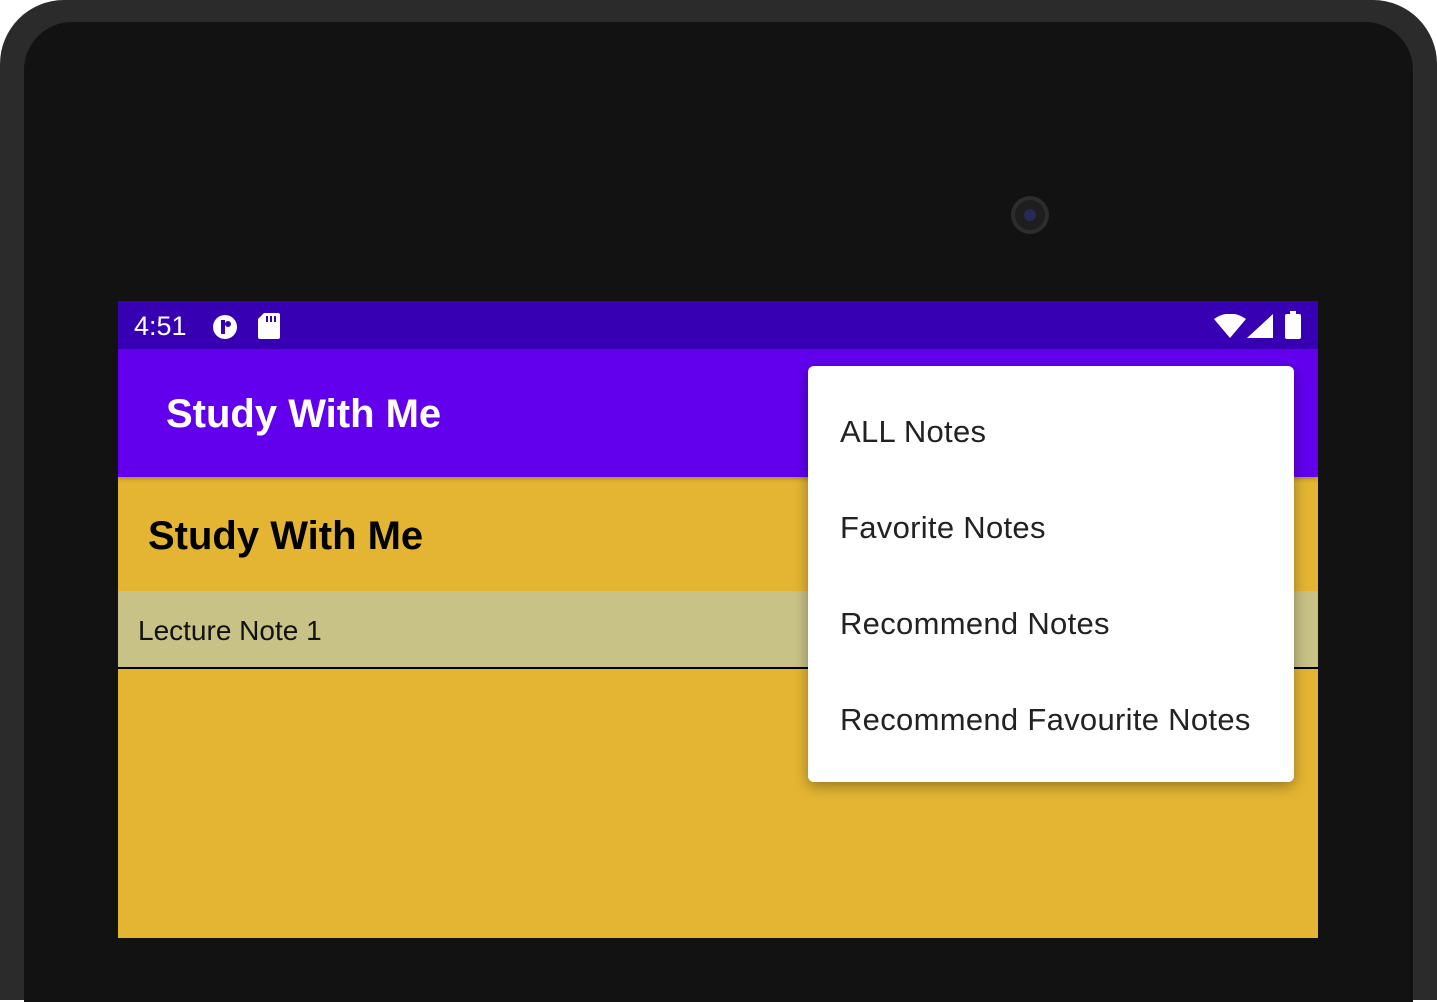  What do you see at coordinates (1051, 432) in the screenshot?
I see `menu-item-all-notes: ALL Notes` at bounding box center [1051, 432].